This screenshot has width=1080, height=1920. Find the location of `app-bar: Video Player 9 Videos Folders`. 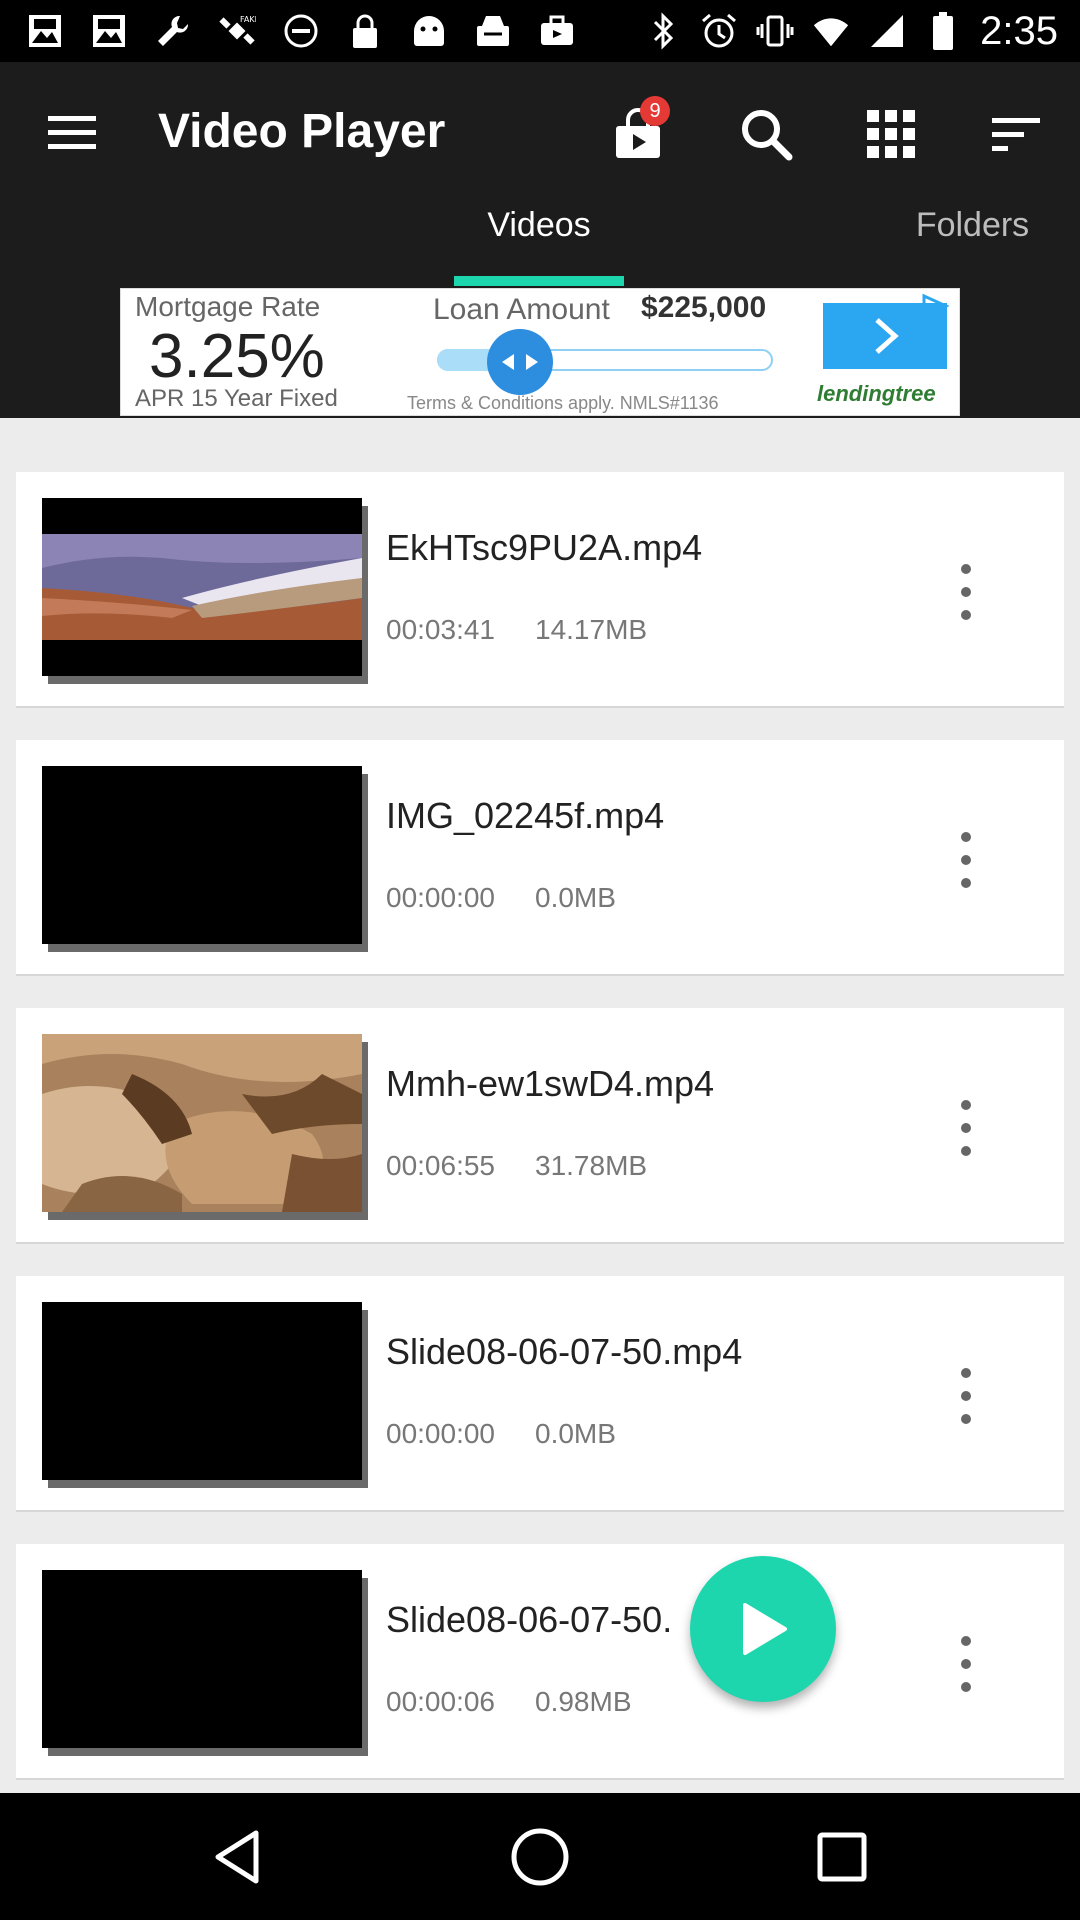

app-bar: Video Player 9 Videos Folders is located at coordinates (540, 175).